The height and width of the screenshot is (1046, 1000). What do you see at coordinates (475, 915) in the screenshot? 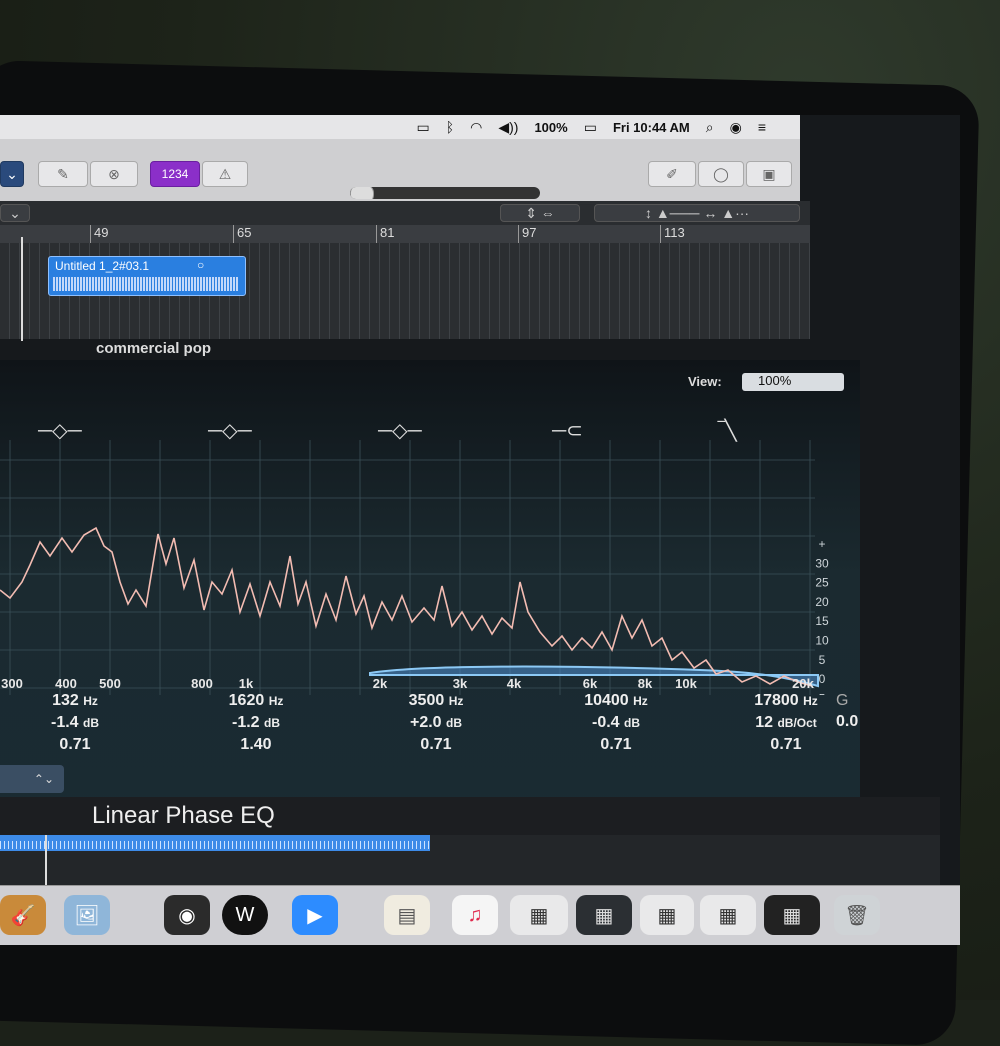
I see `music-mp3-icon: ♫` at bounding box center [475, 915].